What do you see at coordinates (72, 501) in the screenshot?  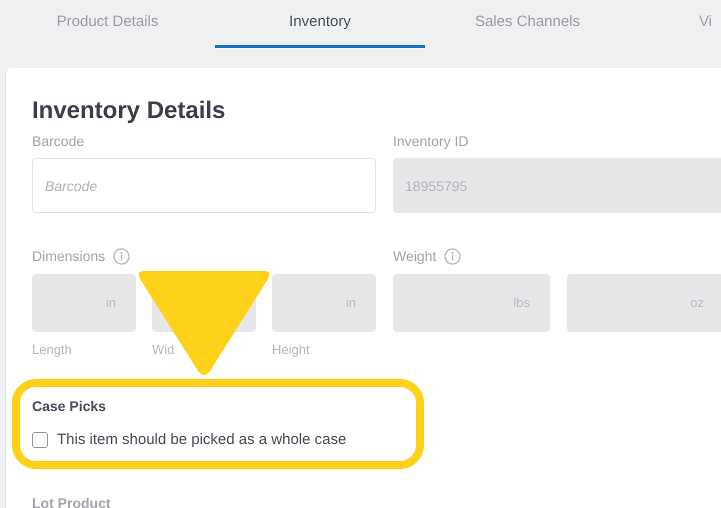 I see `field-label: Lot Product` at bounding box center [72, 501].